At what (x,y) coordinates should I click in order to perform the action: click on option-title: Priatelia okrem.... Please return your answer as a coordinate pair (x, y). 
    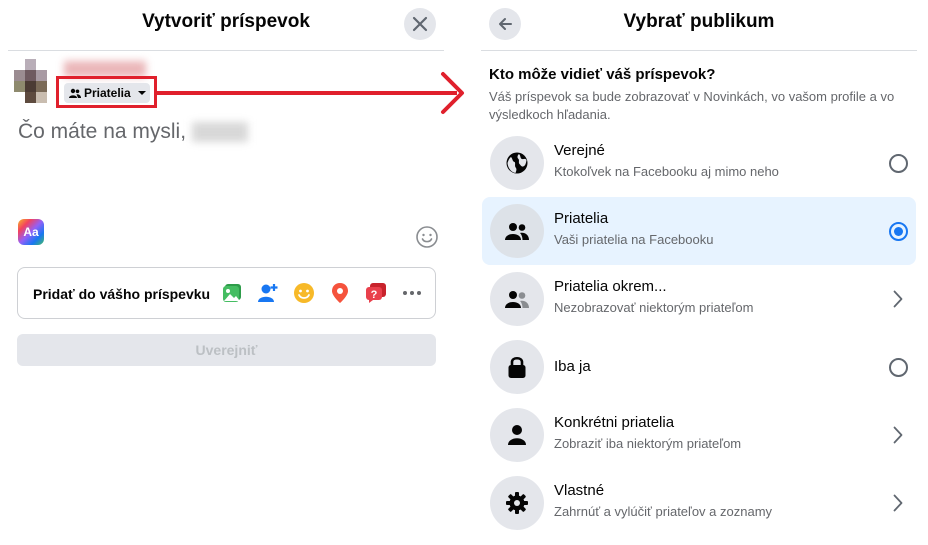
    Looking at the image, I should click on (610, 286).